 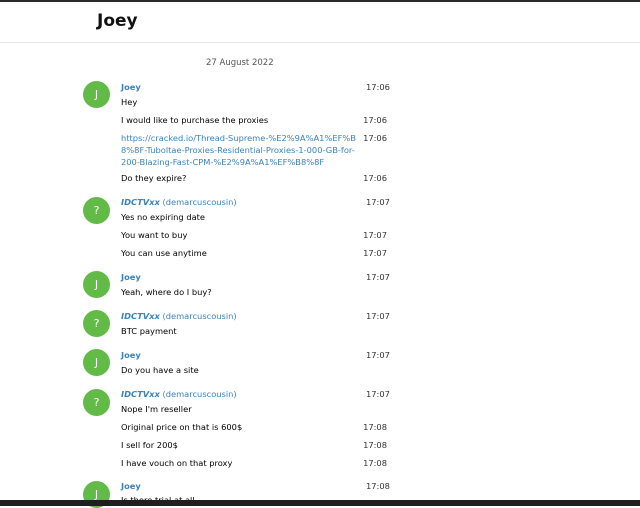 What do you see at coordinates (320, 503) in the screenshot?
I see `taskbar` at bounding box center [320, 503].